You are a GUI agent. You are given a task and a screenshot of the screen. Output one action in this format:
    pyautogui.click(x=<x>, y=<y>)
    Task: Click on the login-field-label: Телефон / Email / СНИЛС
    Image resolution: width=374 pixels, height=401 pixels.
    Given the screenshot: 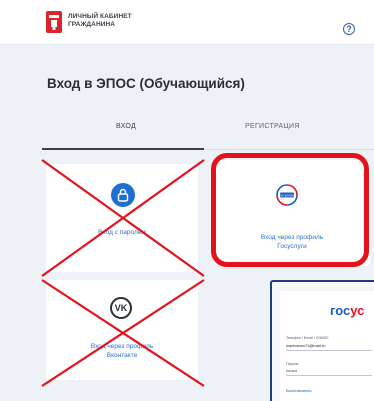 What is the action you would take?
    pyautogui.click(x=307, y=338)
    